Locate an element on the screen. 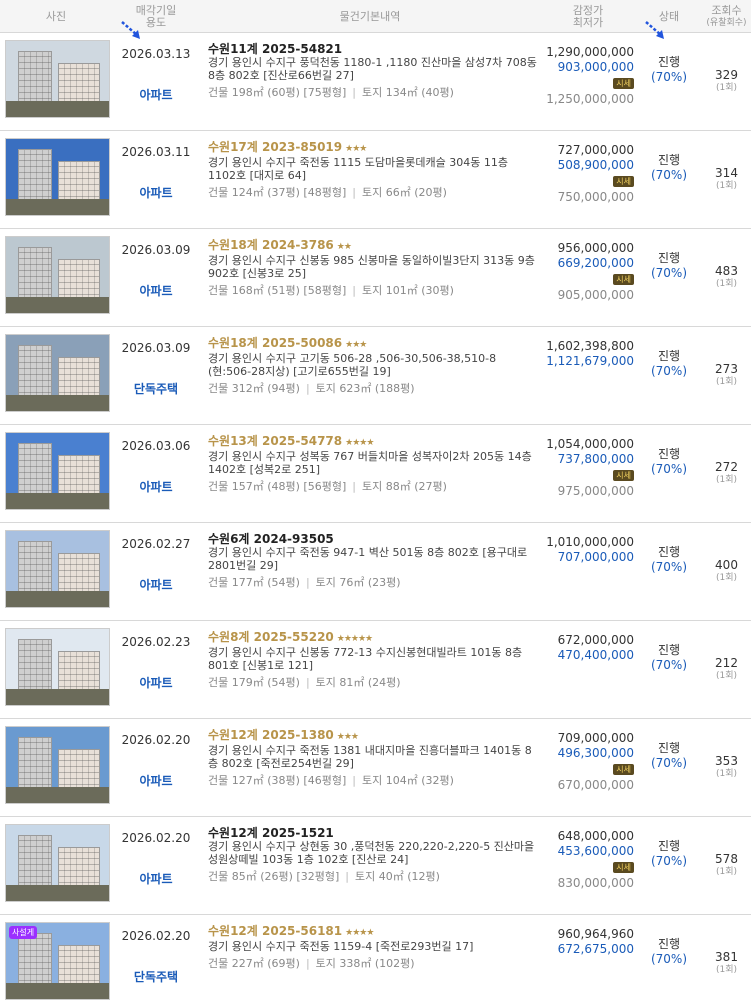 The image size is (751, 1007). reference-price: 670,000,000 is located at coordinates (595, 785).